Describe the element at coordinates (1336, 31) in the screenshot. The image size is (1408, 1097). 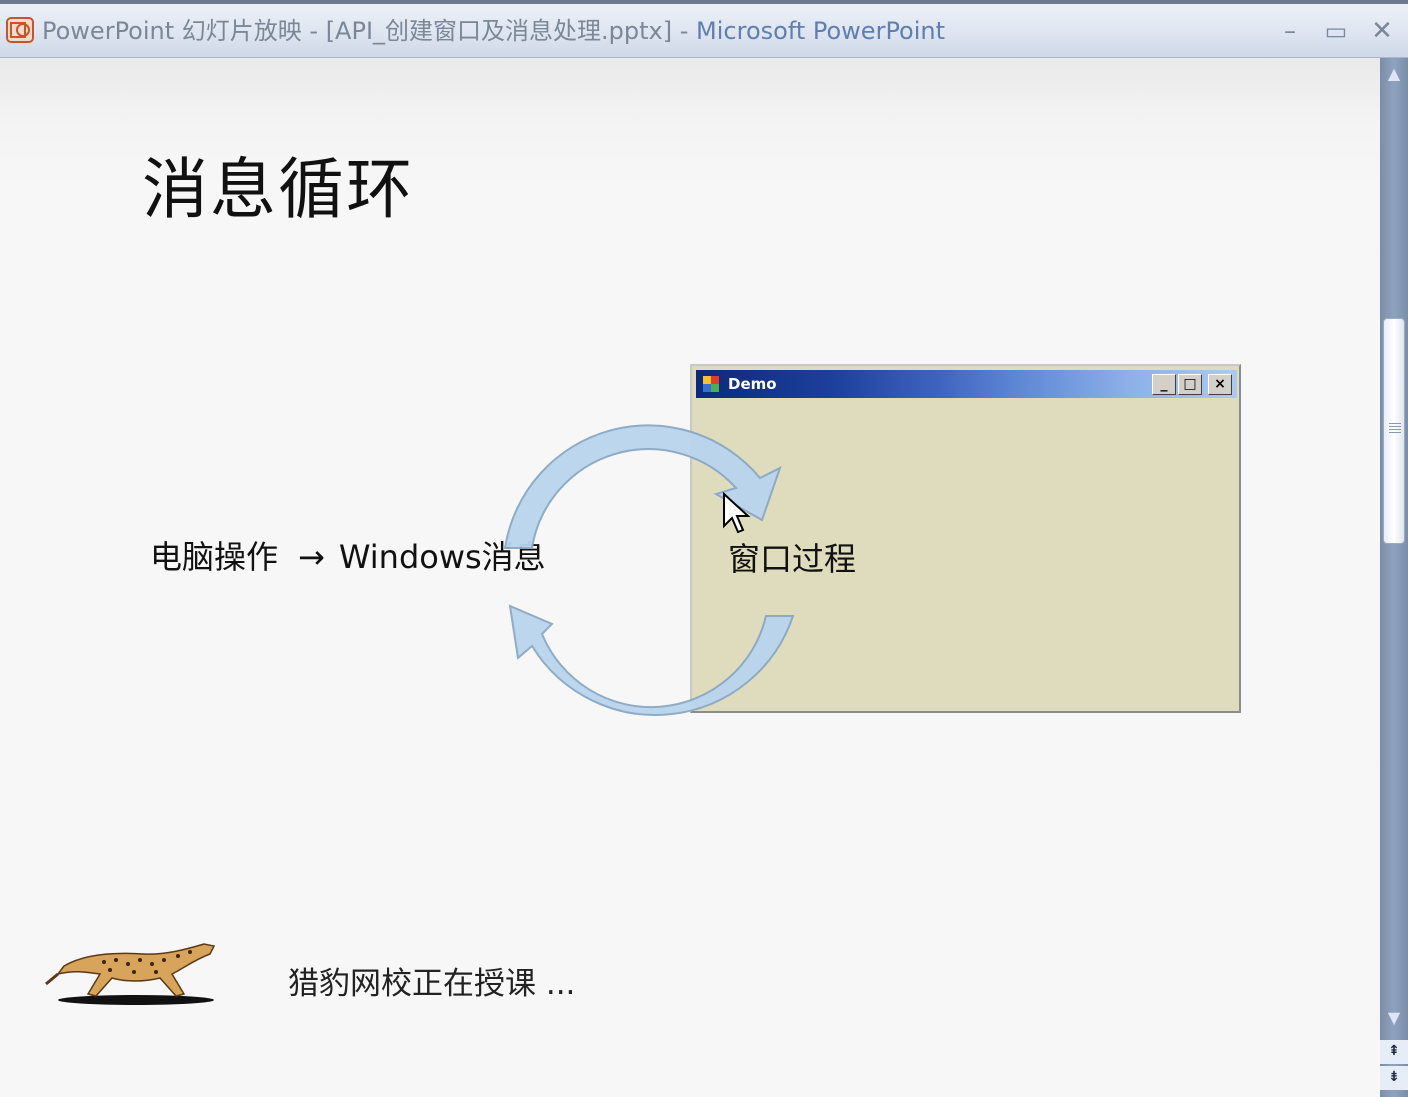
I see `maximize-button: ▭` at that location.